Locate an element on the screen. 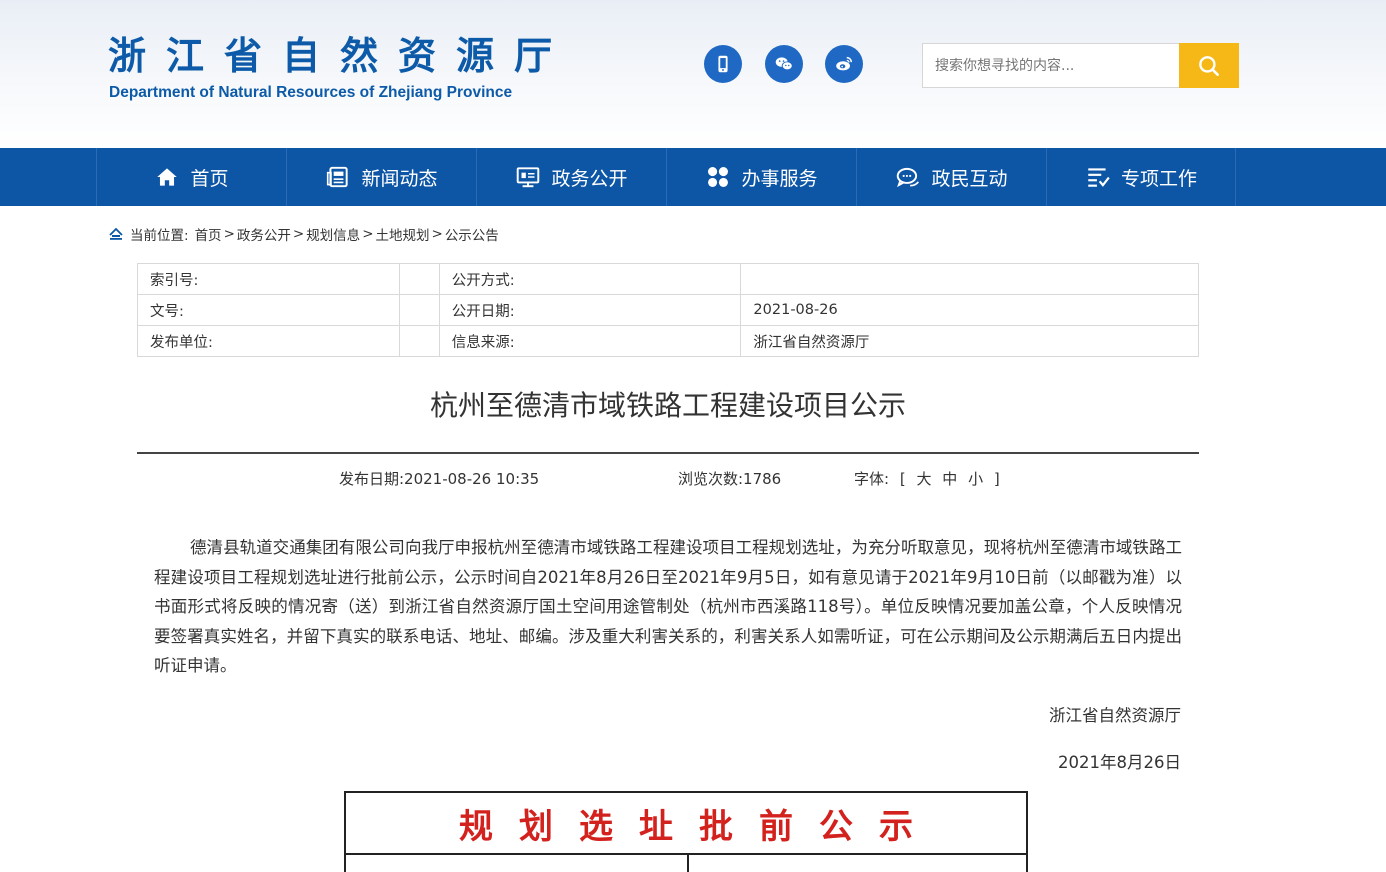  nav-item-label: 首页 is located at coordinates (209, 178).